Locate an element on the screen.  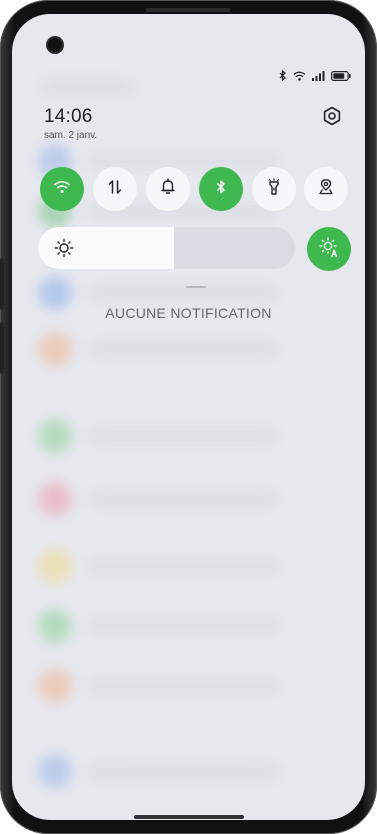
quick-settings-toggles is located at coordinates (194, 190).